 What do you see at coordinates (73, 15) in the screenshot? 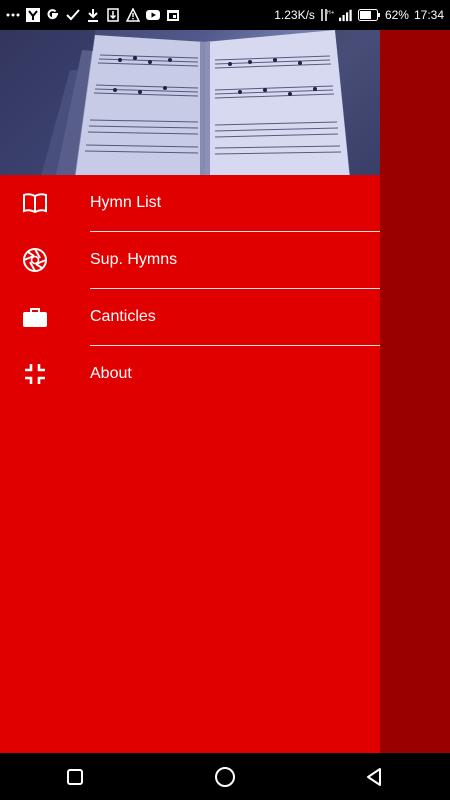
I see `check-icon` at bounding box center [73, 15].